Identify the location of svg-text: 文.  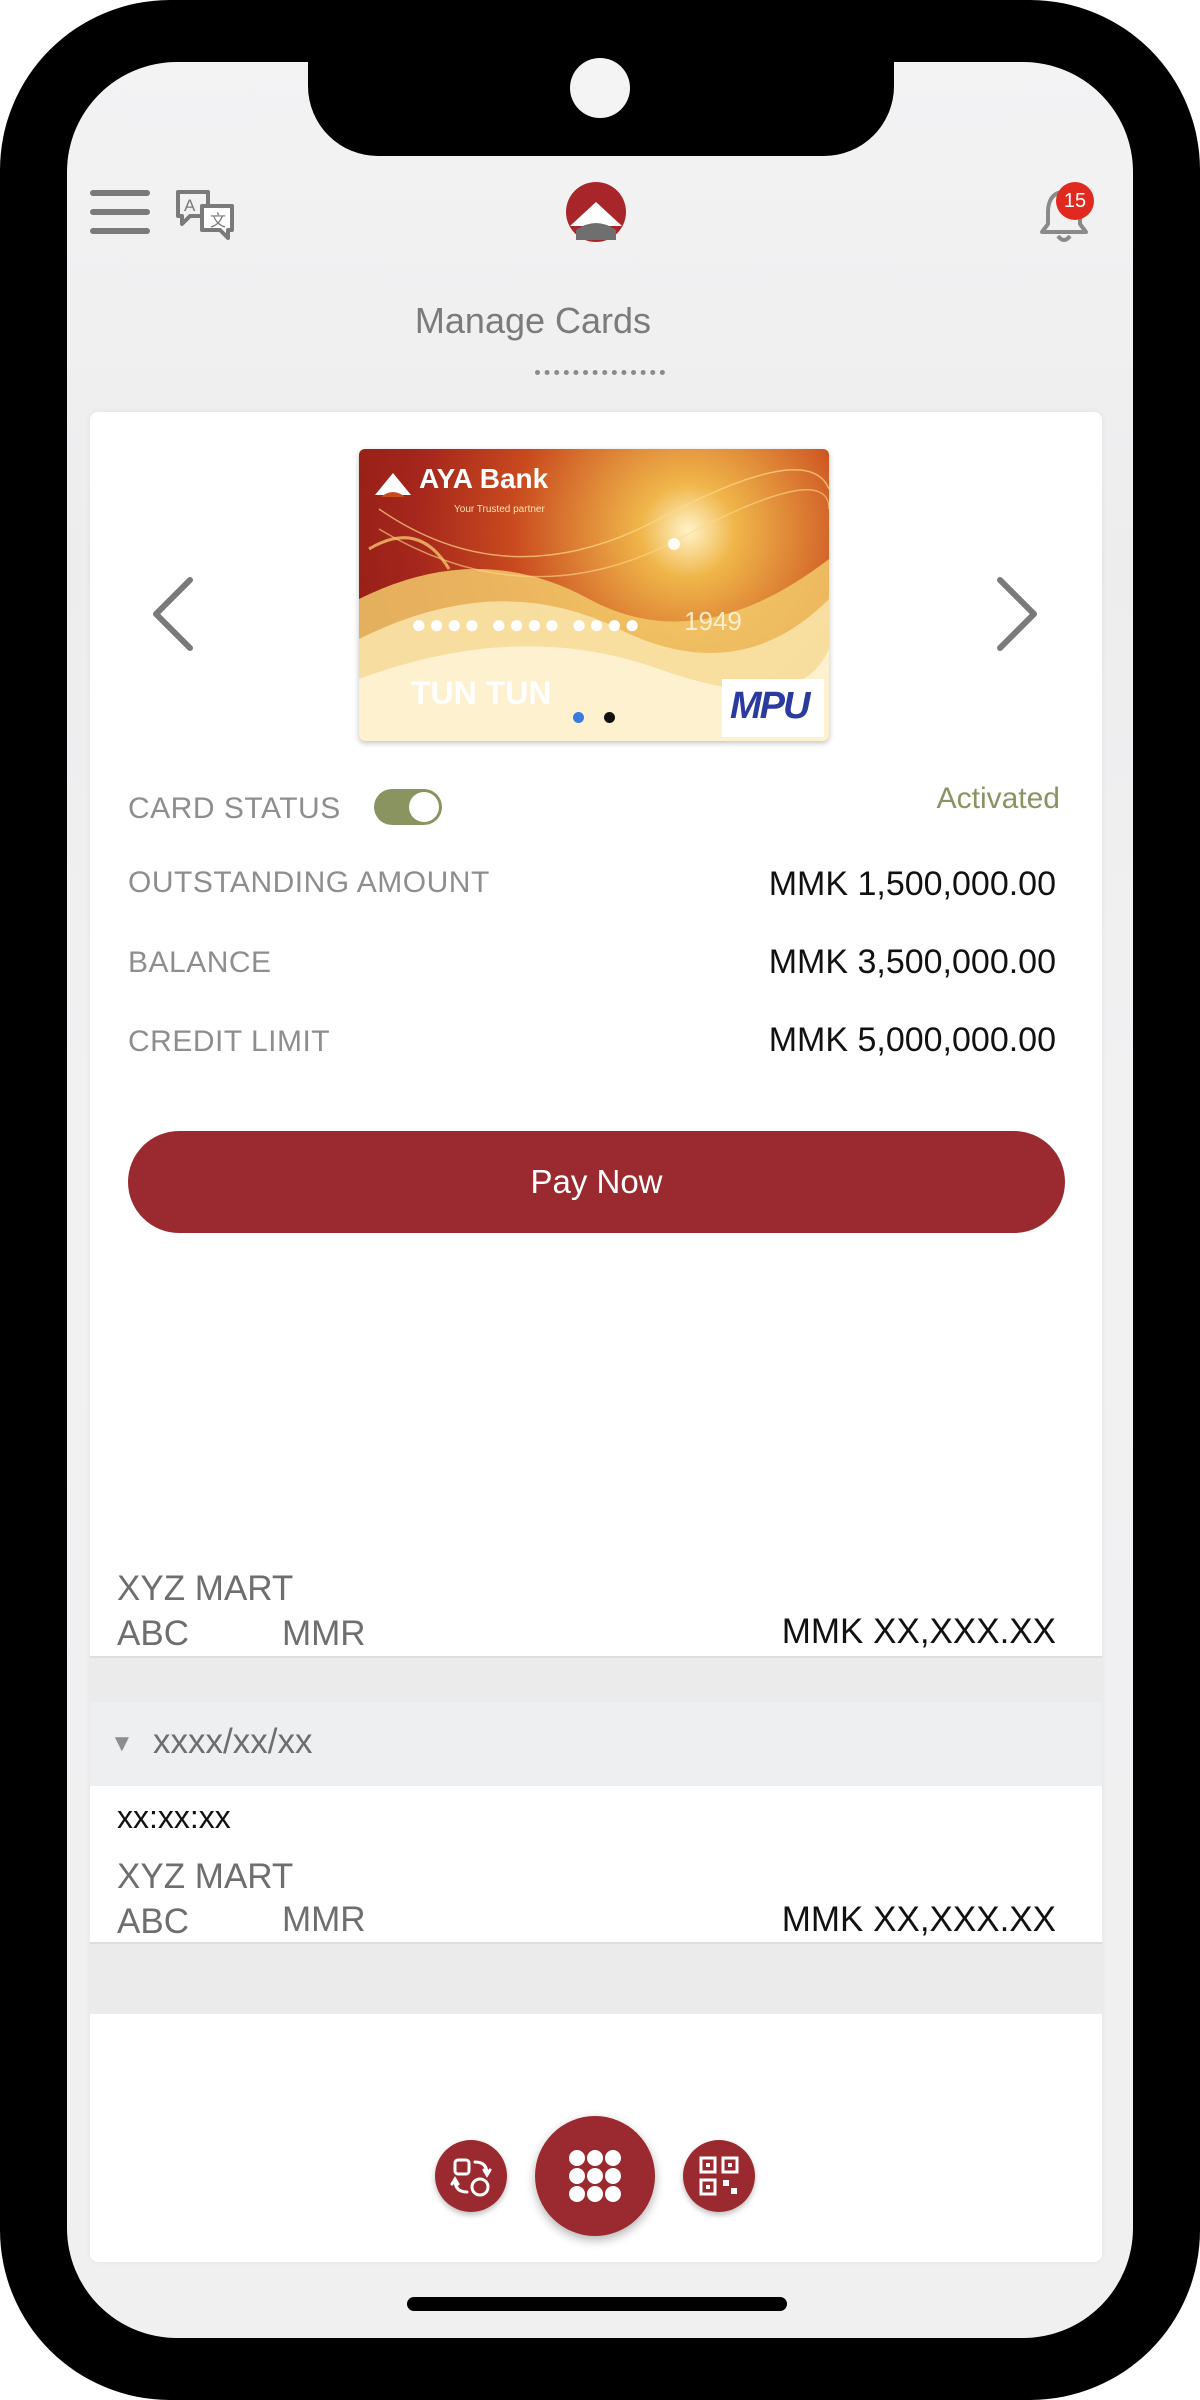
(218, 221).